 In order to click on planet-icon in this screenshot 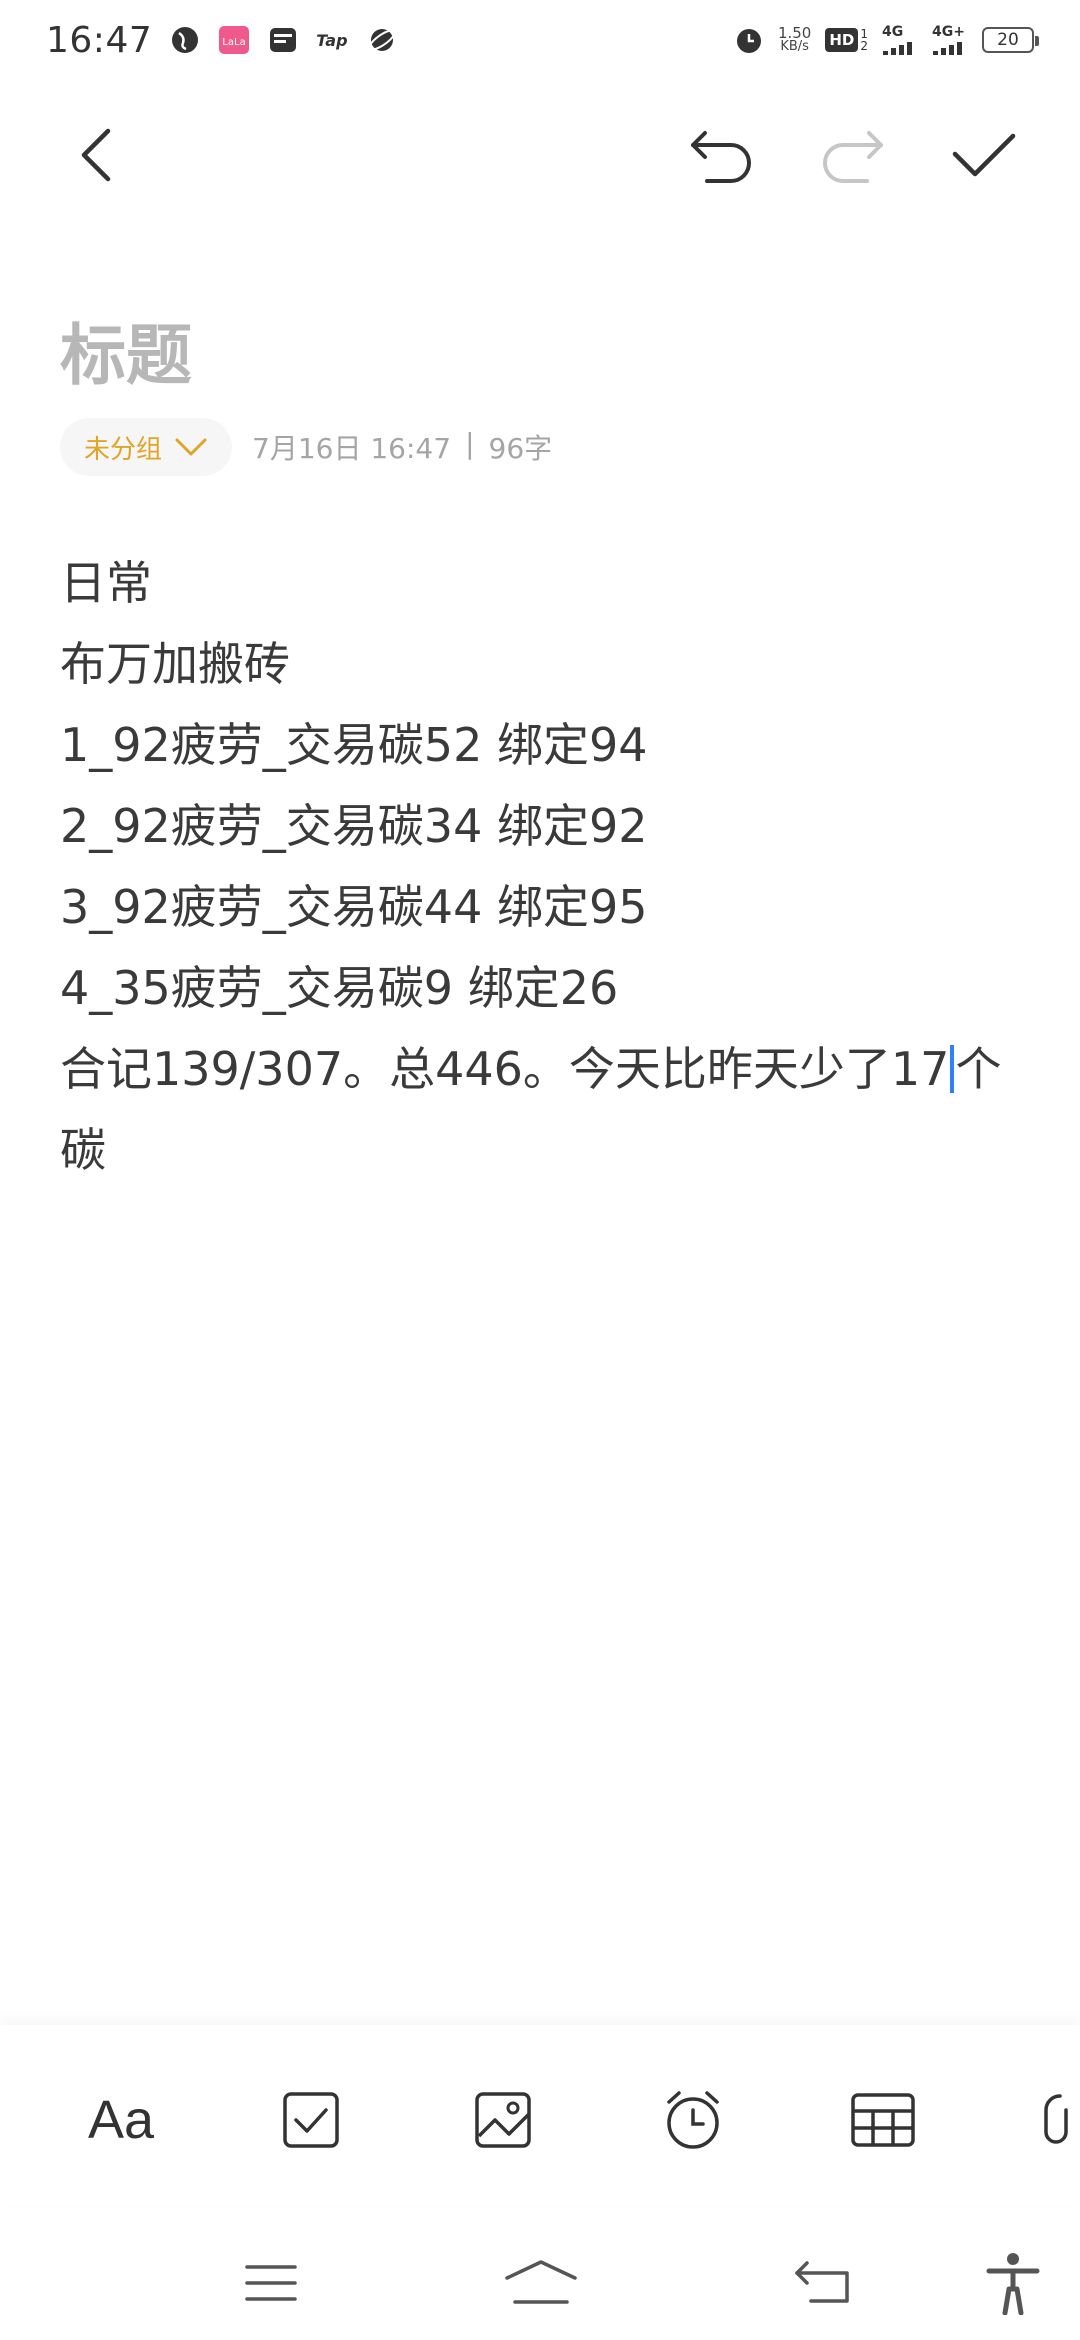, I will do `click(382, 40)`.